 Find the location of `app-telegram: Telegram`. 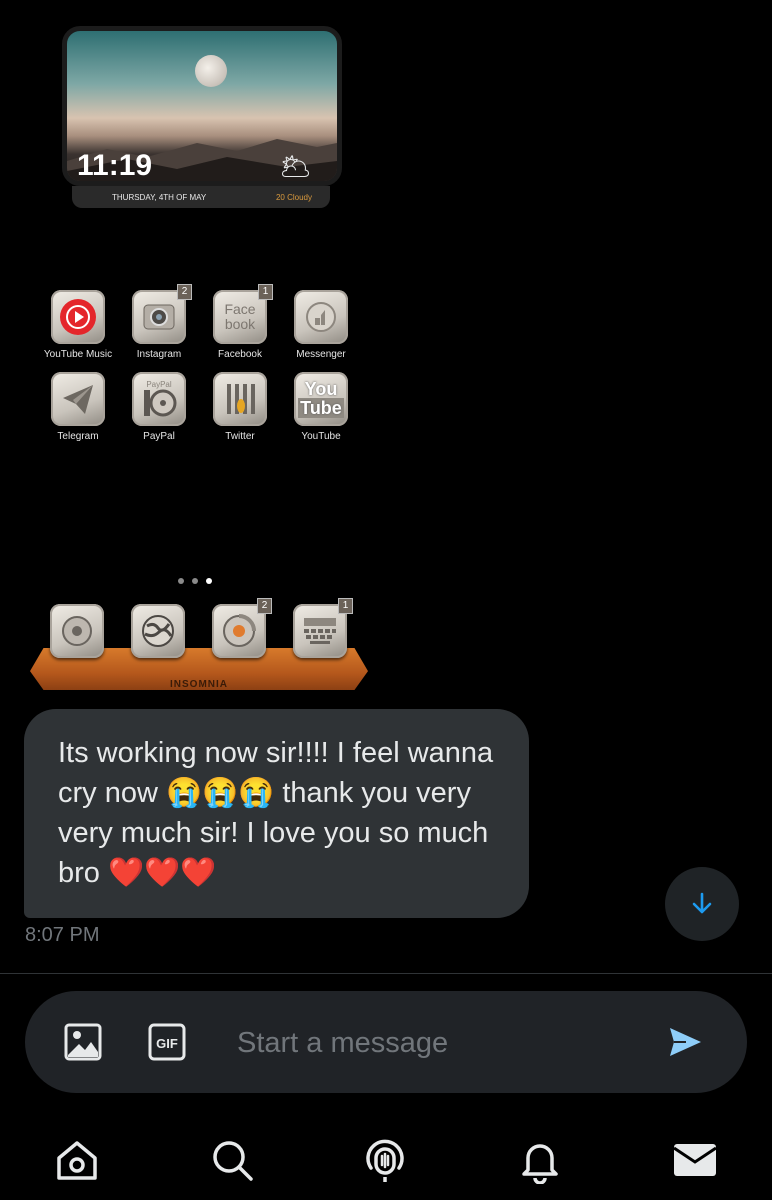

app-telegram: Telegram is located at coordinates (78, 407).